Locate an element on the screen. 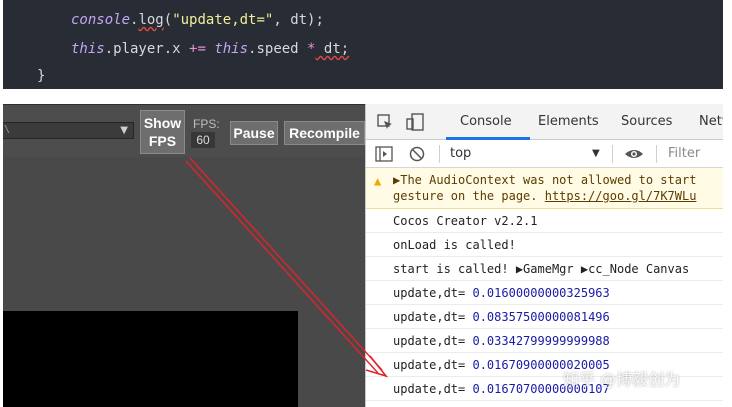  tab-console: Console is located at coordinates (486, 121).